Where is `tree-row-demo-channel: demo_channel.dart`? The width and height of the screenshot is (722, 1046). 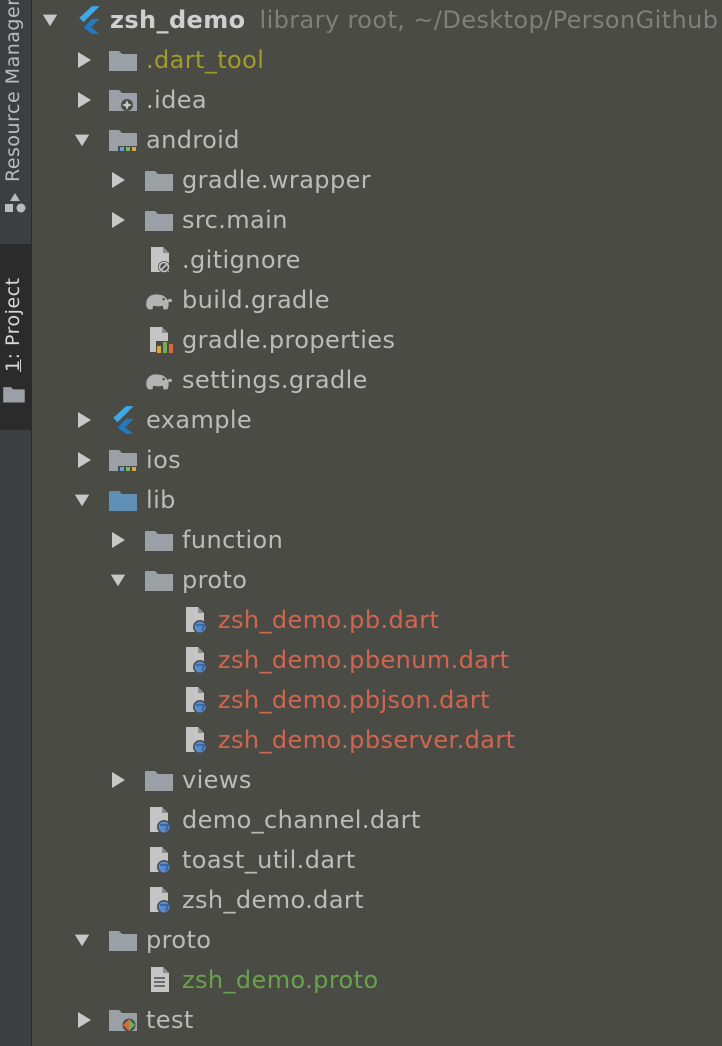
tree-row-demo-channel: demo_channel.dart is located at coordinates (377, 820).